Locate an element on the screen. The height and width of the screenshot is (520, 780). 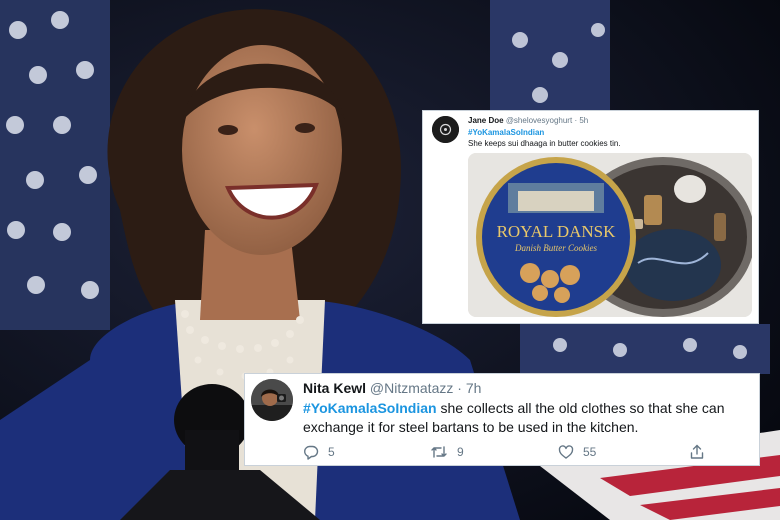
display-name: Jane Doe is located at coordinates (486, 120).